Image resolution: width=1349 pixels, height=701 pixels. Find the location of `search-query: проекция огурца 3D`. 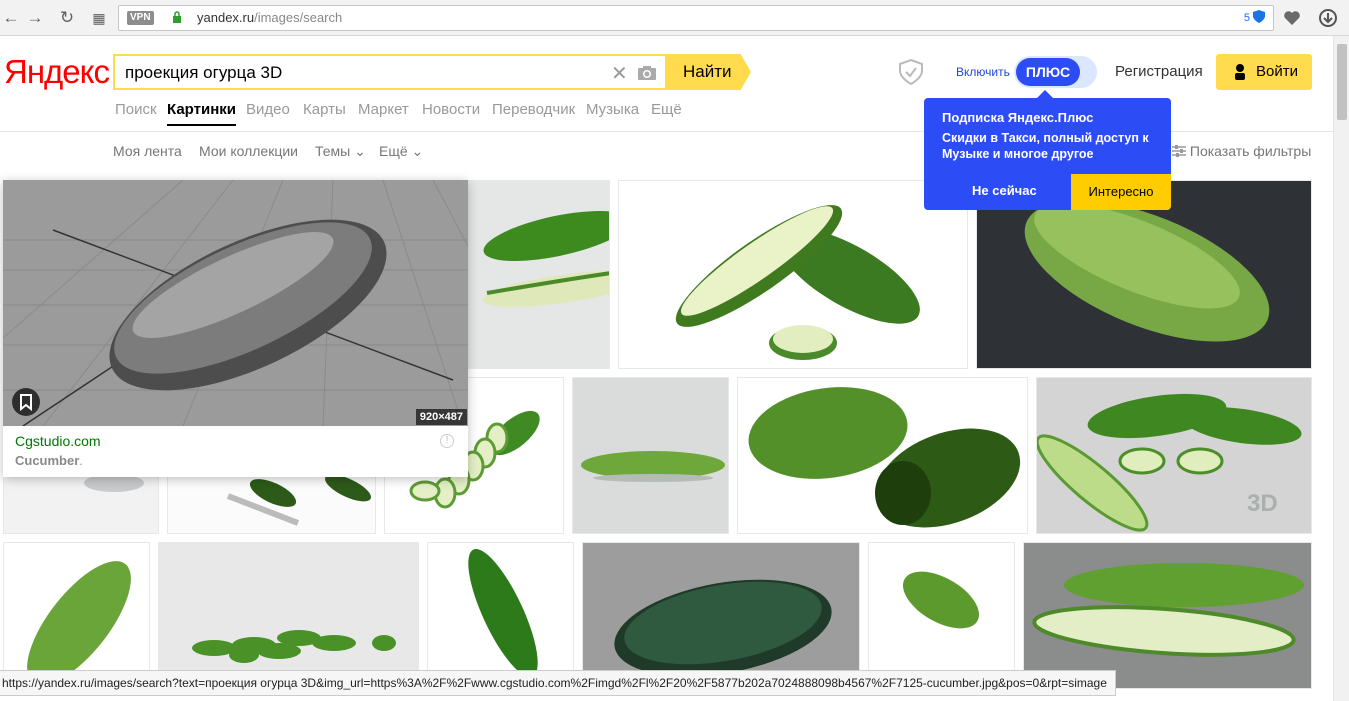

search-query: проекция огурца 3D is located at coordinates (203, 73).